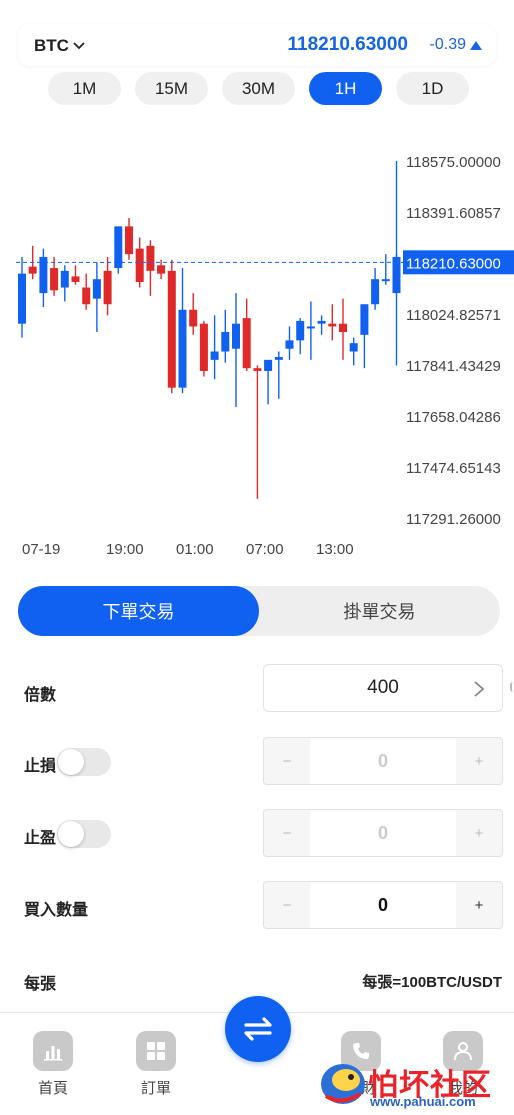  What do you see at coordinates (423, 1101) in the screenshot?
I see `watermark-url: www.pahuai.com` at bounding box center [423, 1101].